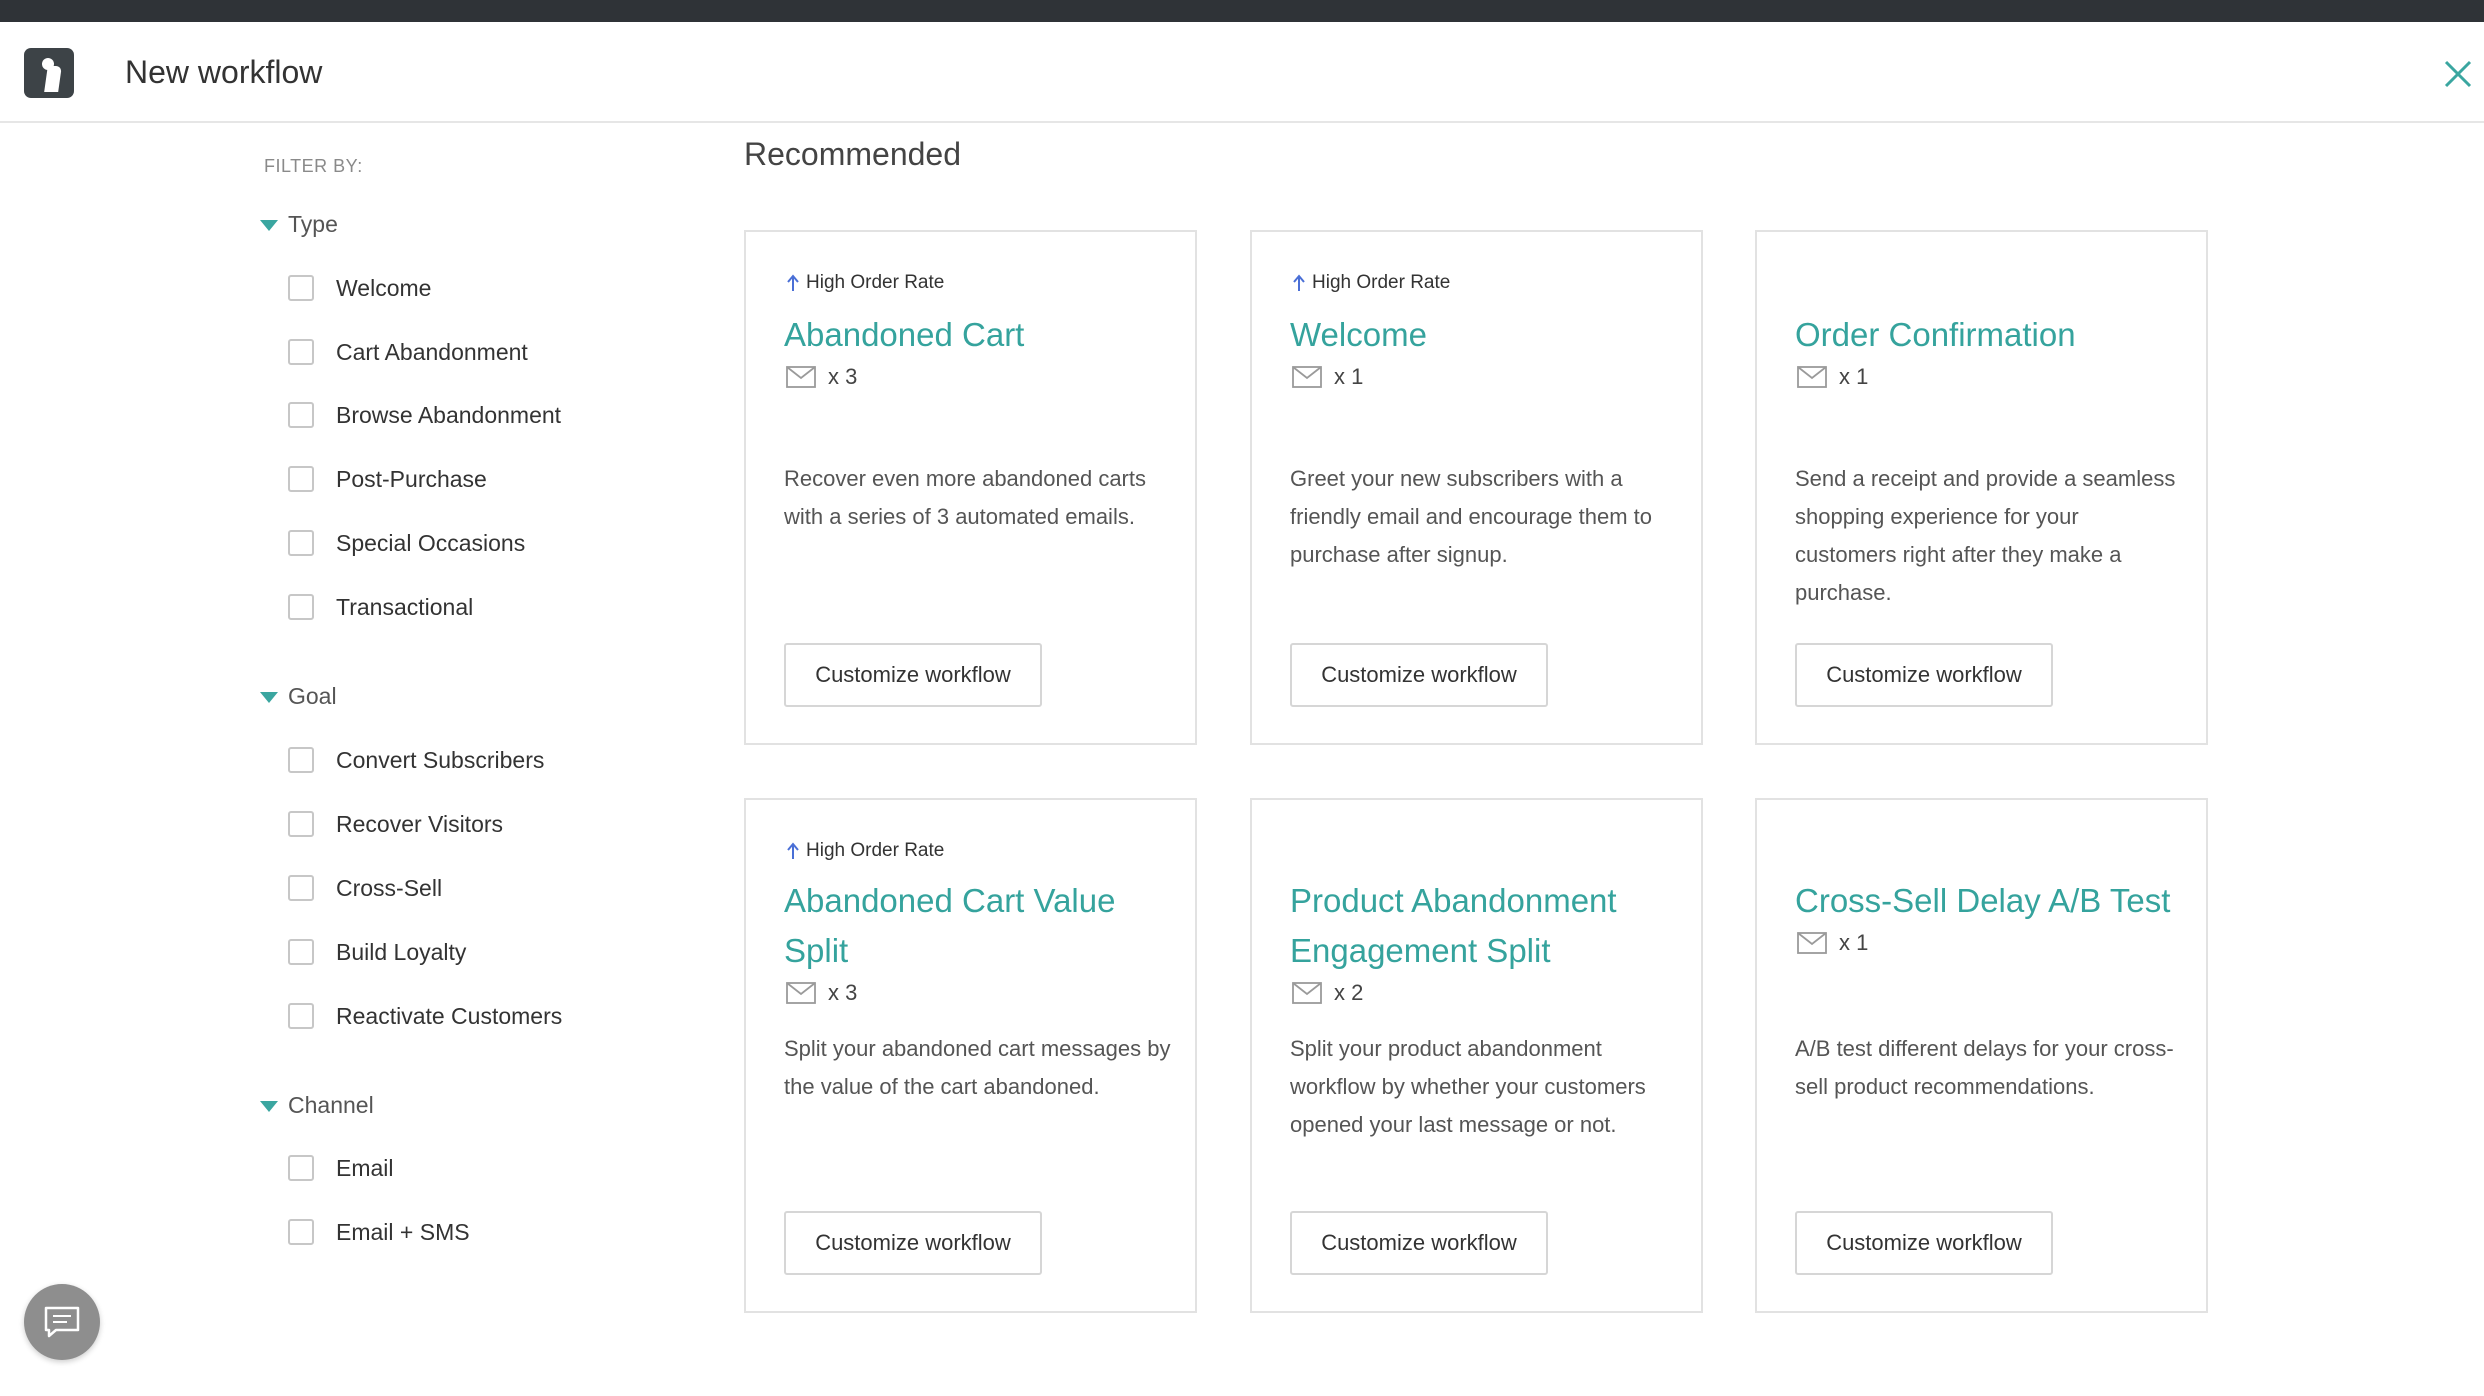  I want to click on filter-option-label: Post-Purchase, so click(411, 478).